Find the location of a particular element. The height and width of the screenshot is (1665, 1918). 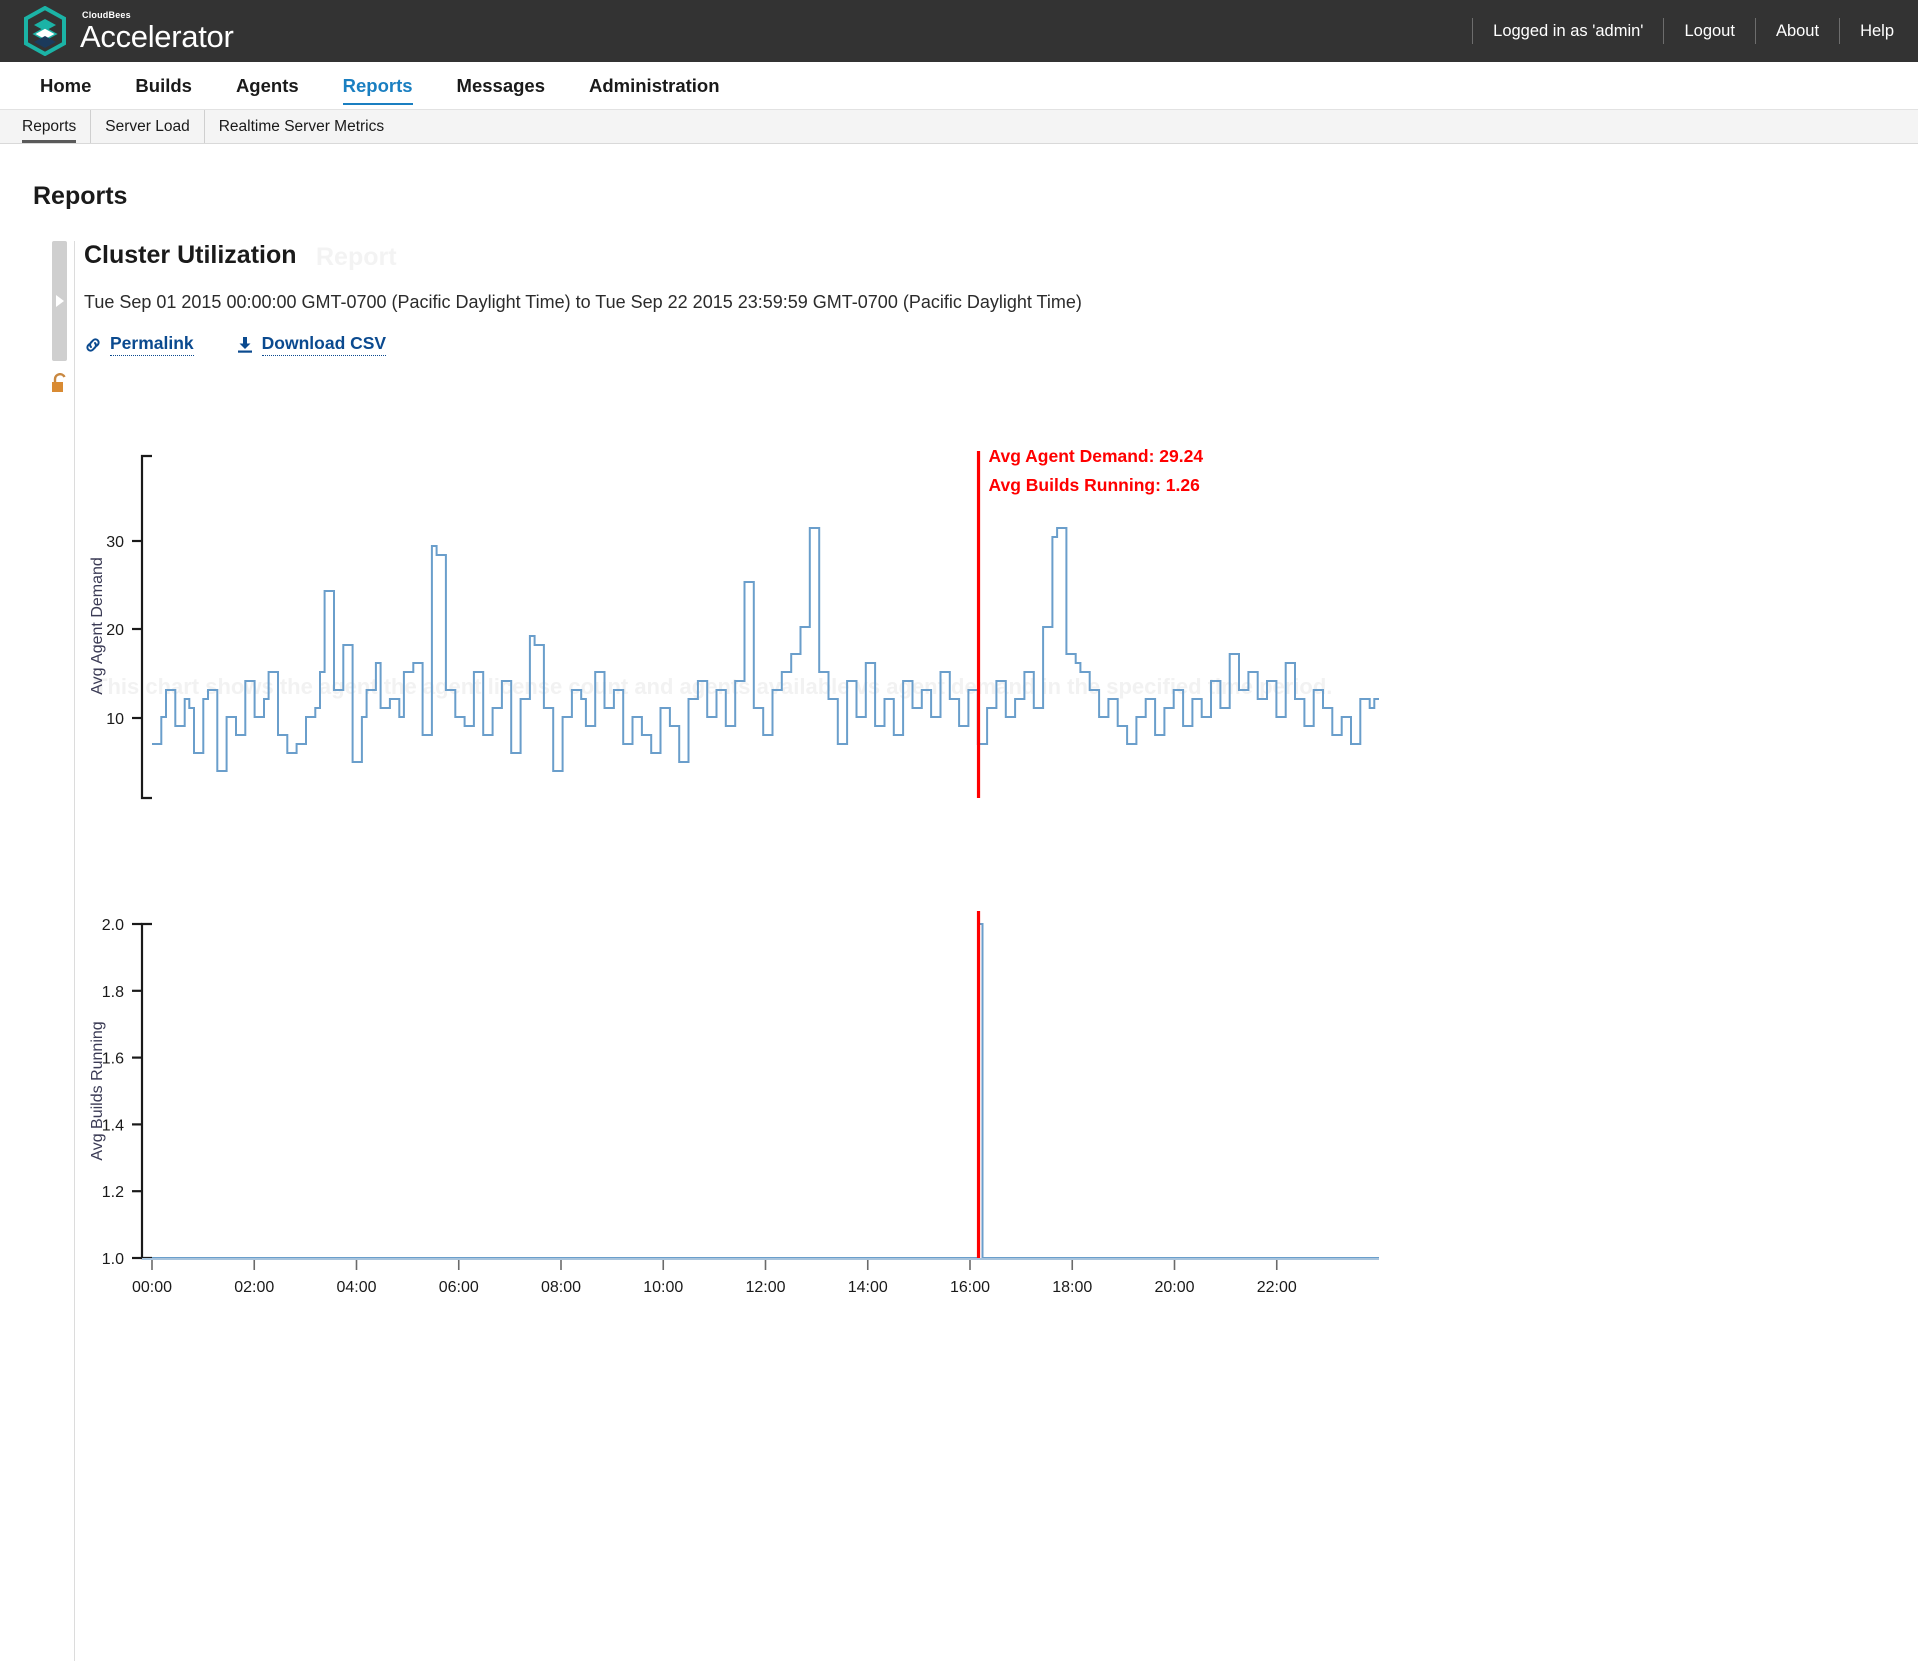

help-link: Help is located at coordinates (1879, 31).